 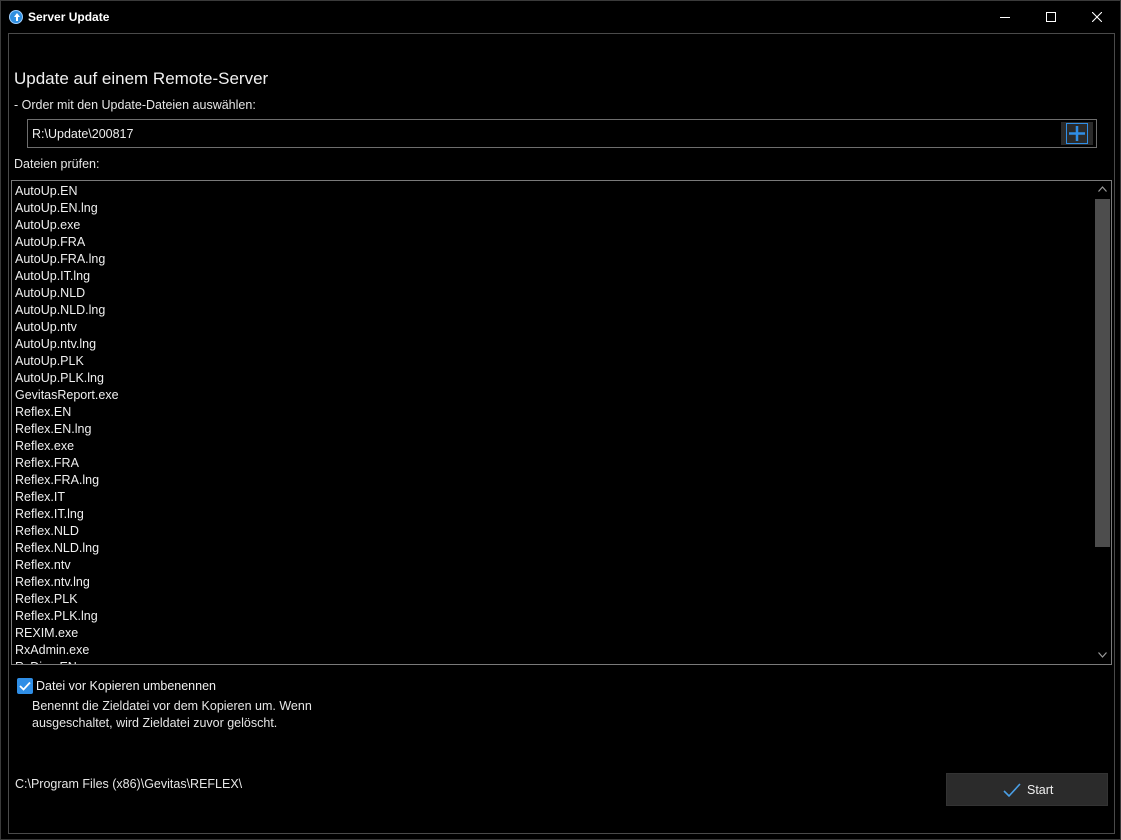 I want to click on start-button: Start, so click(x=1027, y=789).